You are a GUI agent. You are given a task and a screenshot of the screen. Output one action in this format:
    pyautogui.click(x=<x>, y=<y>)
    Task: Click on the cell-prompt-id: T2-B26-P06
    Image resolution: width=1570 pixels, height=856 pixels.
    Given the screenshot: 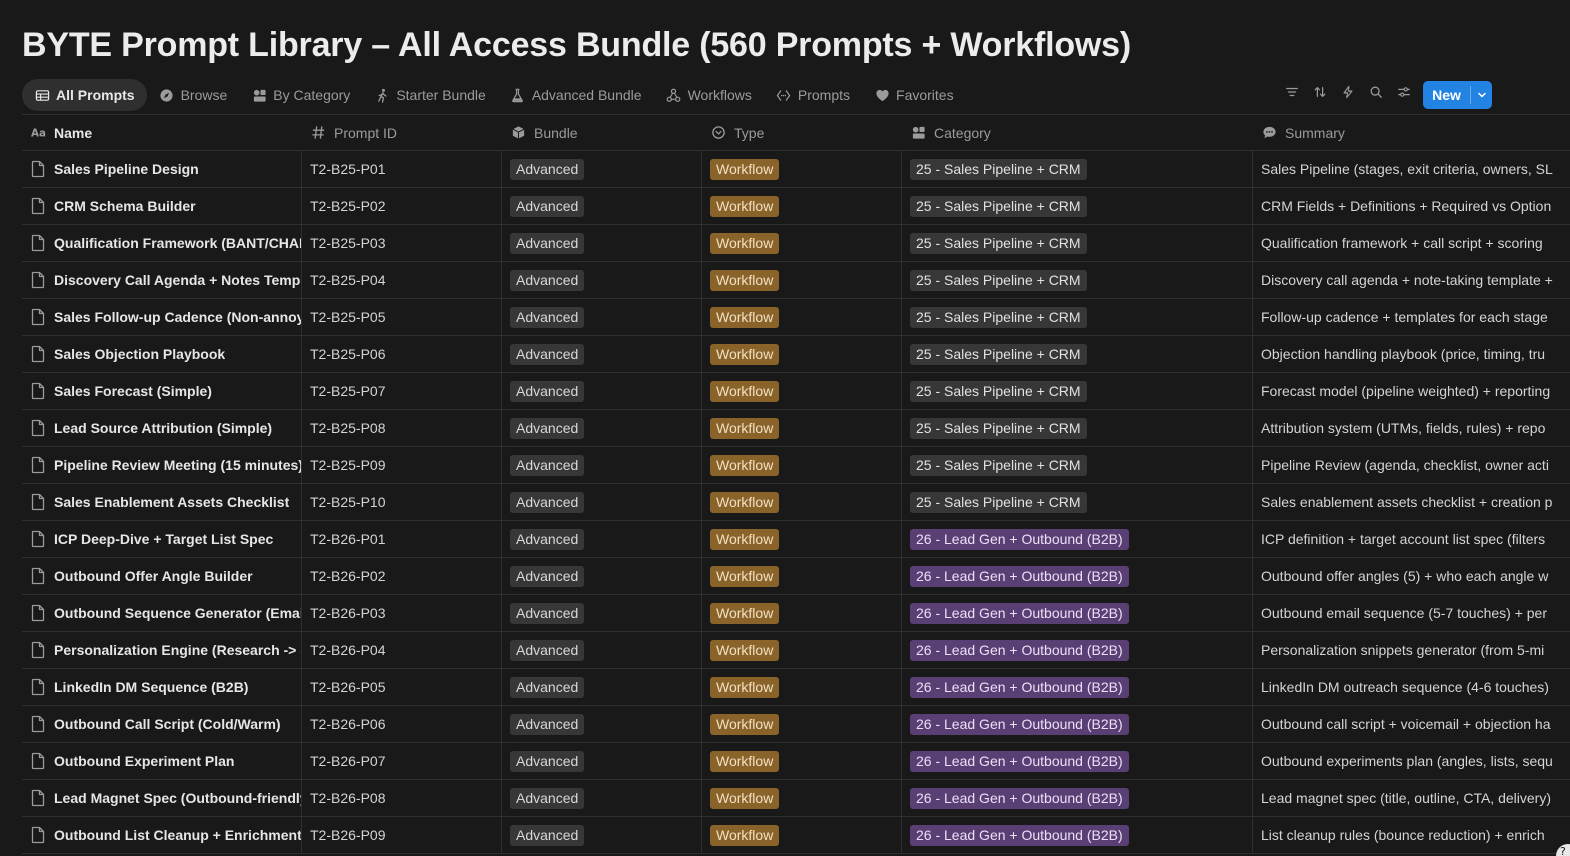 What is the action you would take?
    pyautogui.click(x=402, y=724)
    